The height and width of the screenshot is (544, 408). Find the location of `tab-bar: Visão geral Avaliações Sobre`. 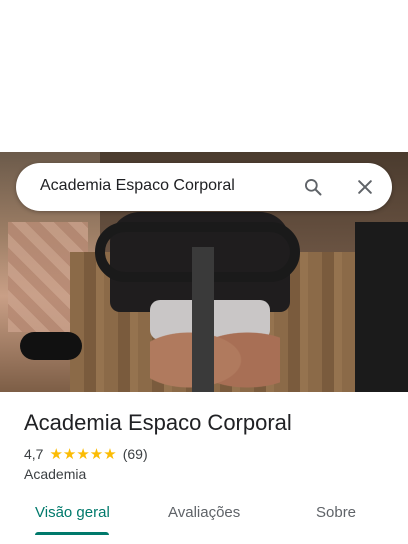

tab-bar: Visão geral Avaliações Sobre is located at coordinates (204, 520).